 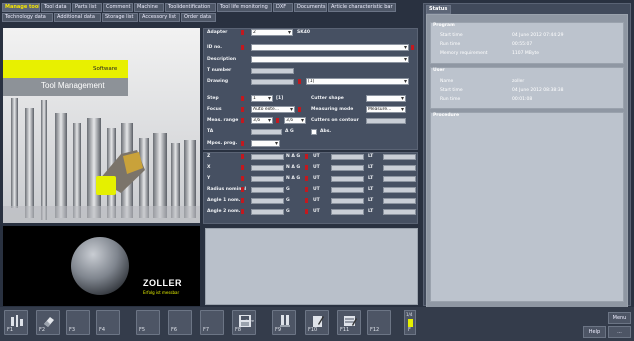 I want to click on drawing-field, so click(x=272, y=82).